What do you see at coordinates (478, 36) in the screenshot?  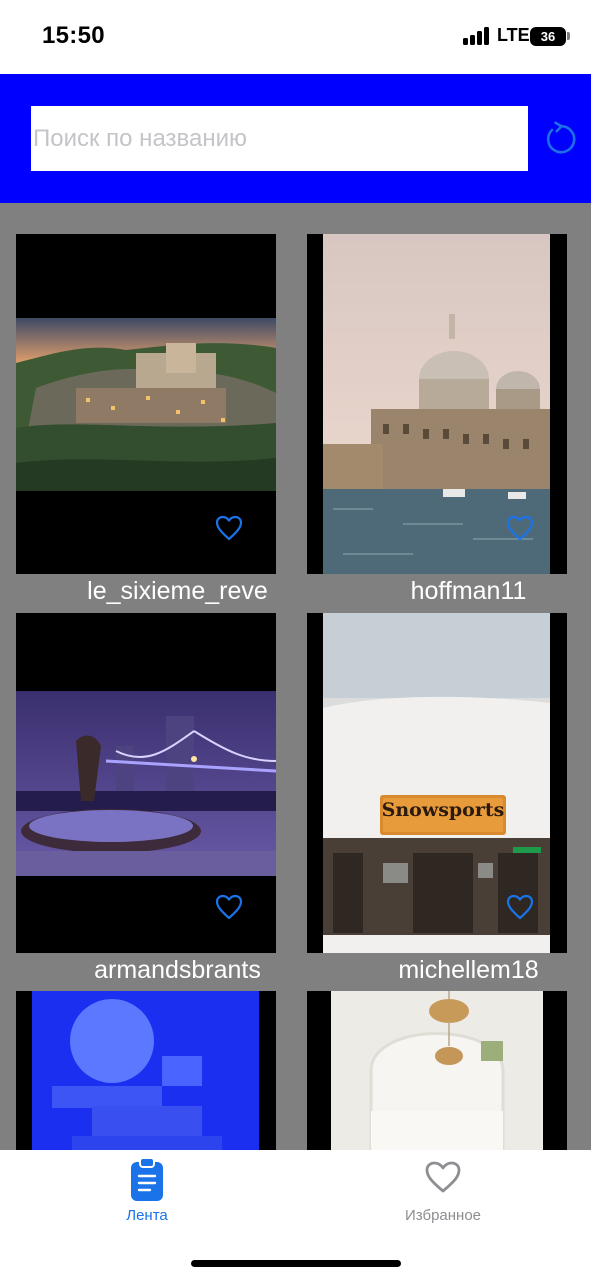 I see `signal-bars-icon` at bounding box center [478, 36].